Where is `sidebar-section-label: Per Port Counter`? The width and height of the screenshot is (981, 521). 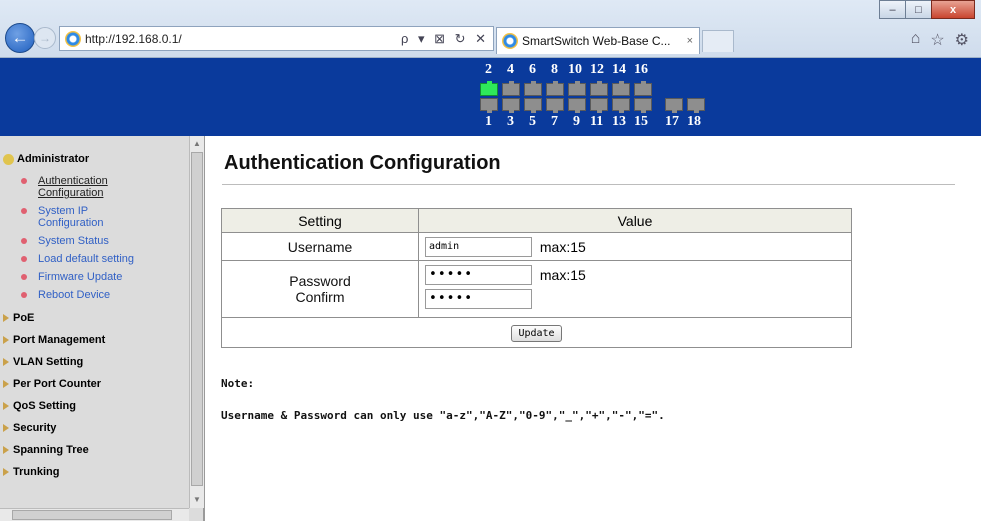
sidebar-section-label: Per Port Counter is located at coordinates (57, 384).